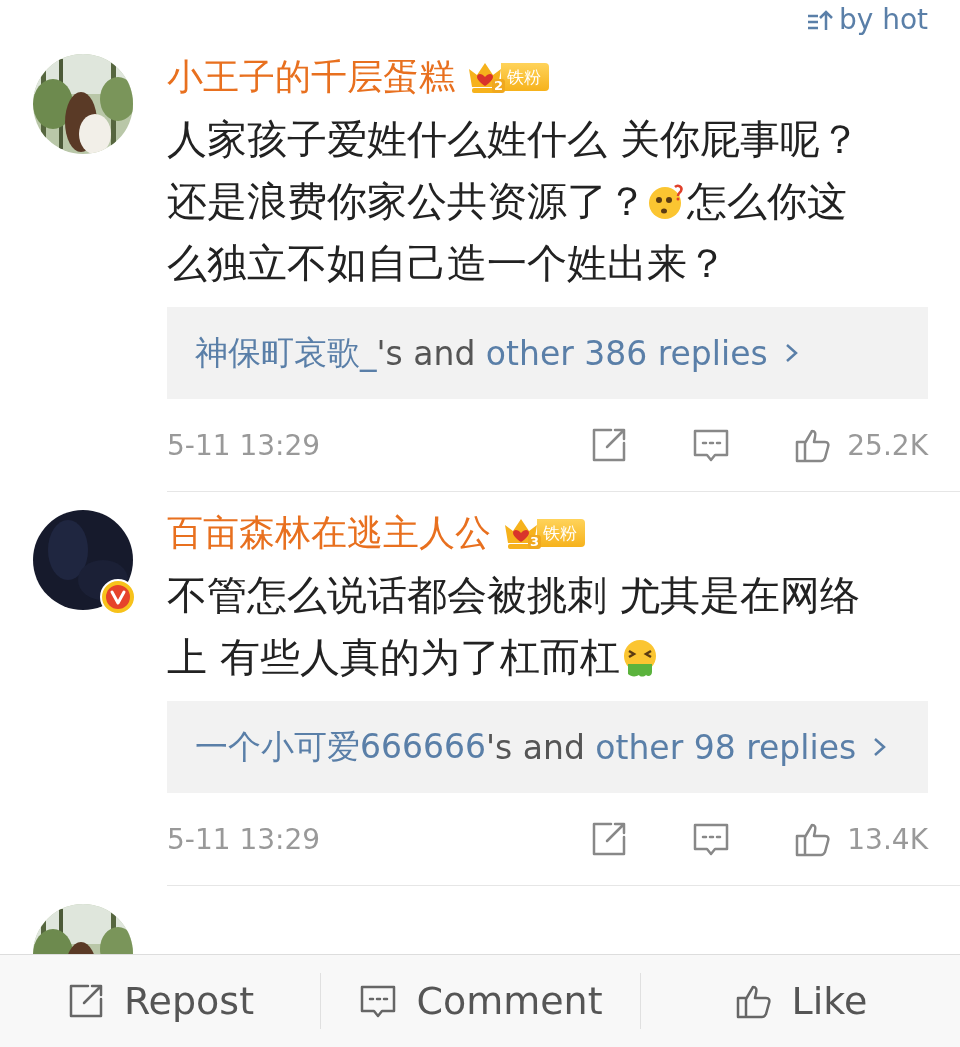 This screenshot has width=960, height=1047. I want to click on verified-badge-icon, so click(118, 597).